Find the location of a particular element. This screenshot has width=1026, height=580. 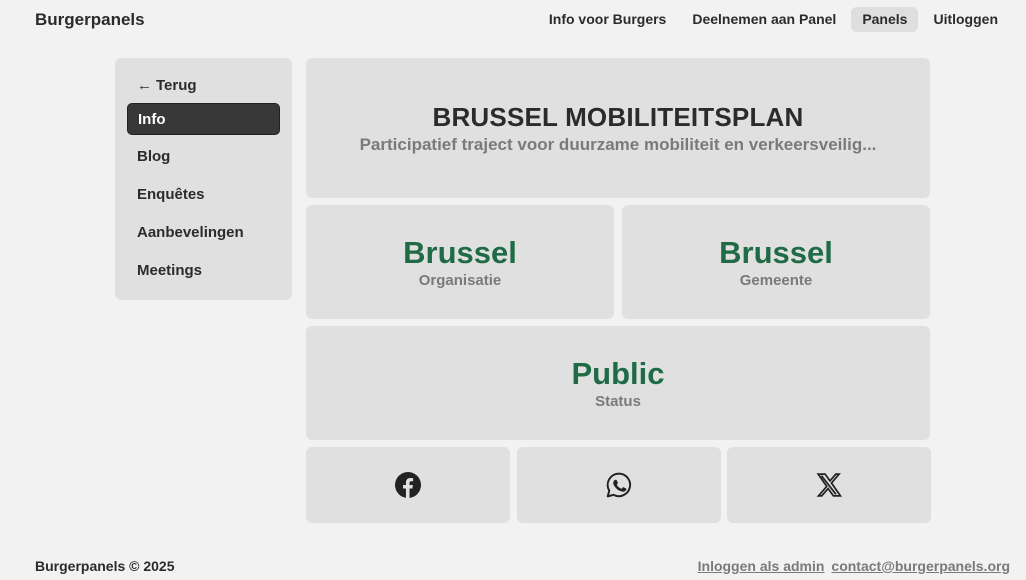

contact-email-link: contact@burgerpanels.org is located at coordinates (920, 566).